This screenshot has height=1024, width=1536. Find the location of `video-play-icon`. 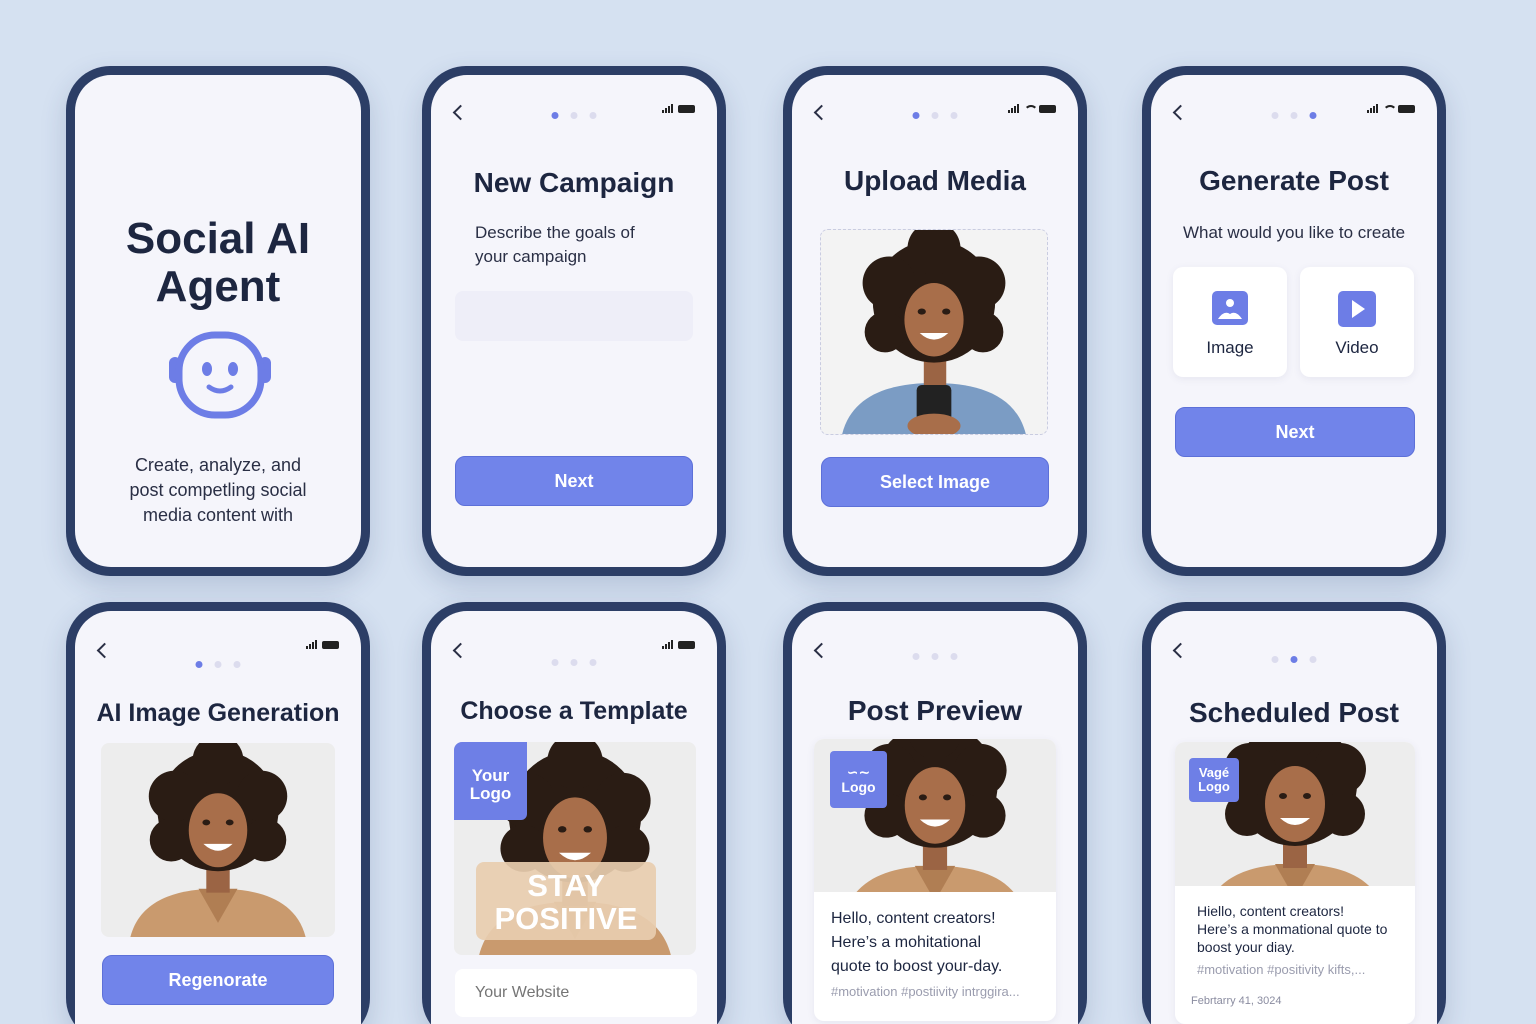

video-play-icon is located at coordinates (1357, 309).